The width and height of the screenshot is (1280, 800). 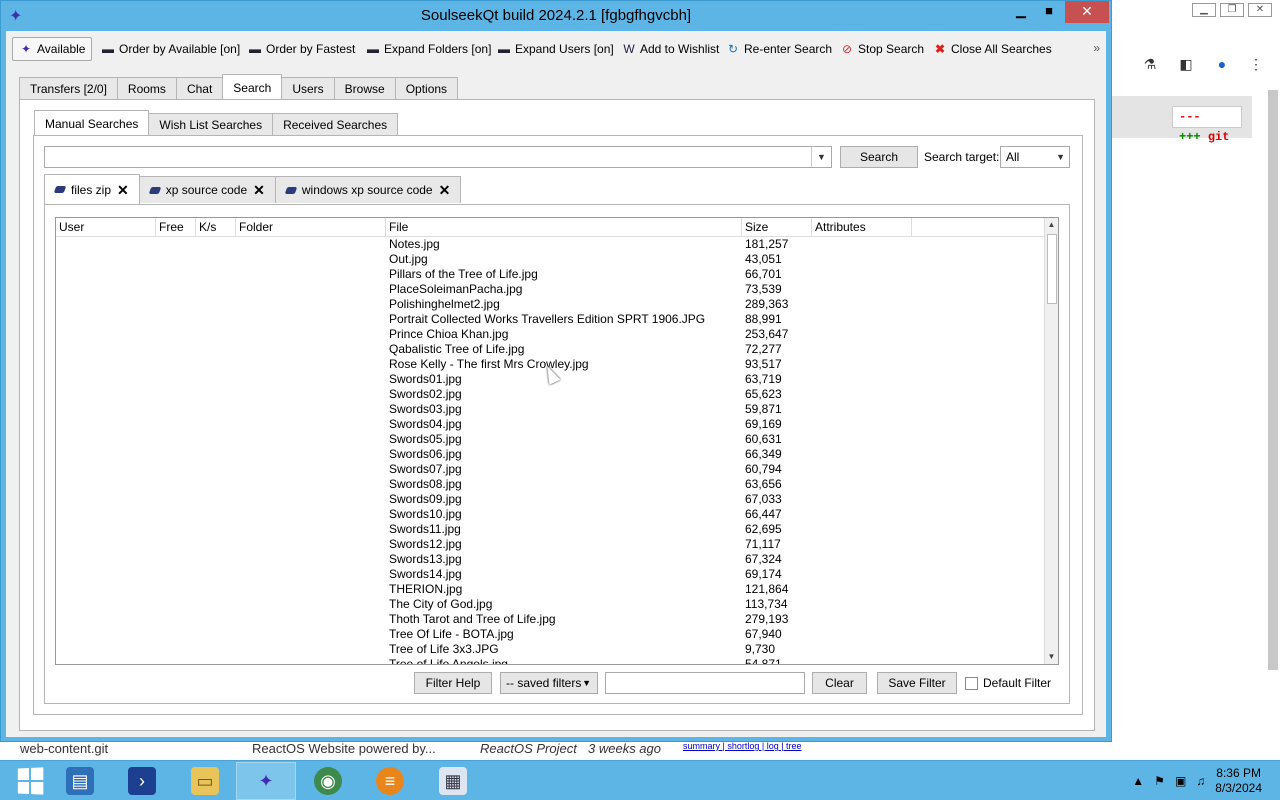 I want to click on column-size: Size, so click(x=777, y=227).